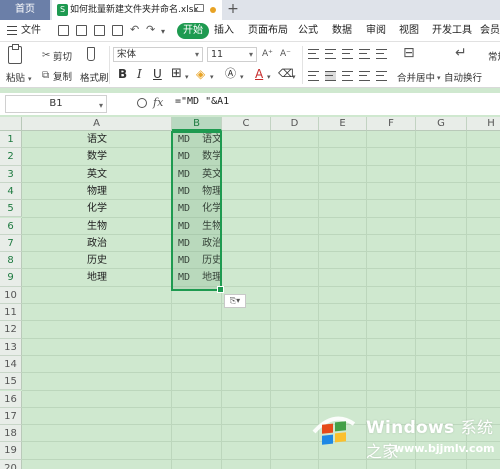 The height and width of the screenshot is (469, 500). Describe the element at coordinates (233, 10) in the screenshot. I see `new-tab-button: +` at that location.